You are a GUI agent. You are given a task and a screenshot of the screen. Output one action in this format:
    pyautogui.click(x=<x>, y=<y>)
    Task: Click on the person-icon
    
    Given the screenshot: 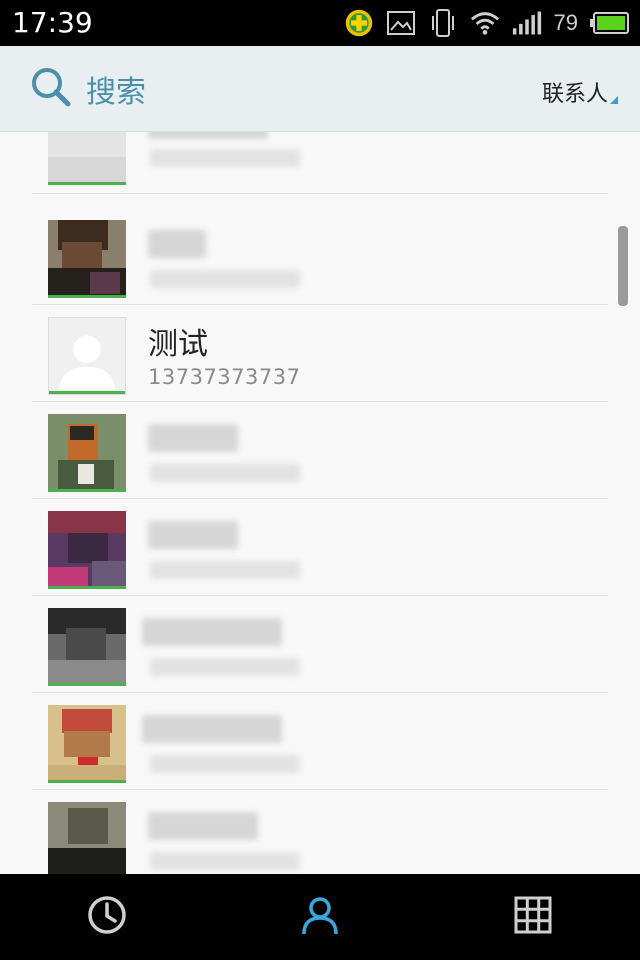 What is the action you would take?
    pyautogui.click(x=320, y=917)
    